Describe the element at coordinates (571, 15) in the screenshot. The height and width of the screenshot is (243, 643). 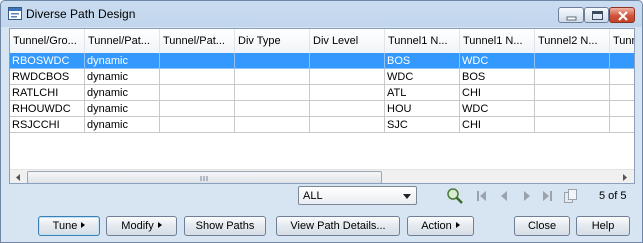
I see `minimize-button` at that location.